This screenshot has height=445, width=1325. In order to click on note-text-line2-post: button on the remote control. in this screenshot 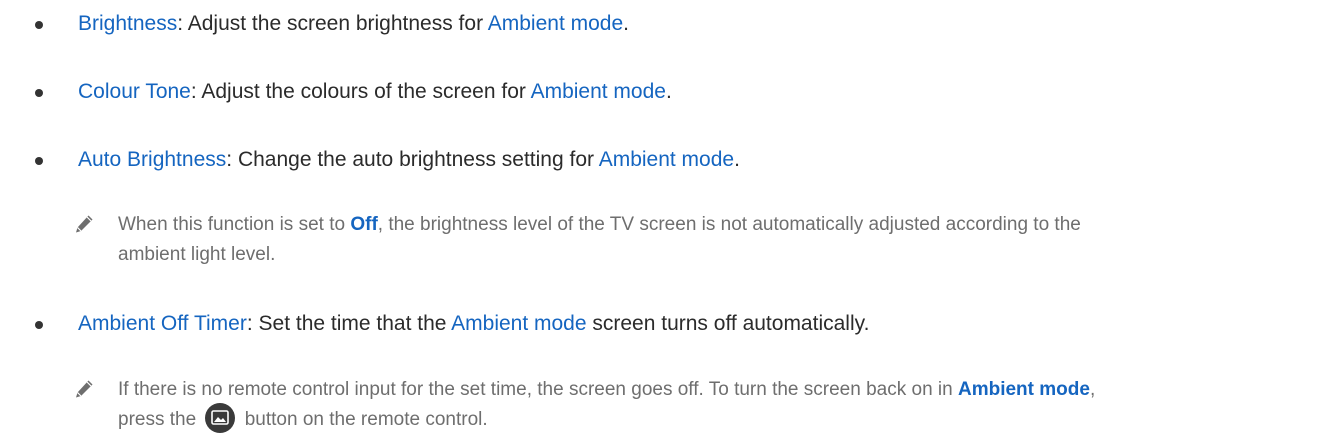, I will do `click(363, 419)`.